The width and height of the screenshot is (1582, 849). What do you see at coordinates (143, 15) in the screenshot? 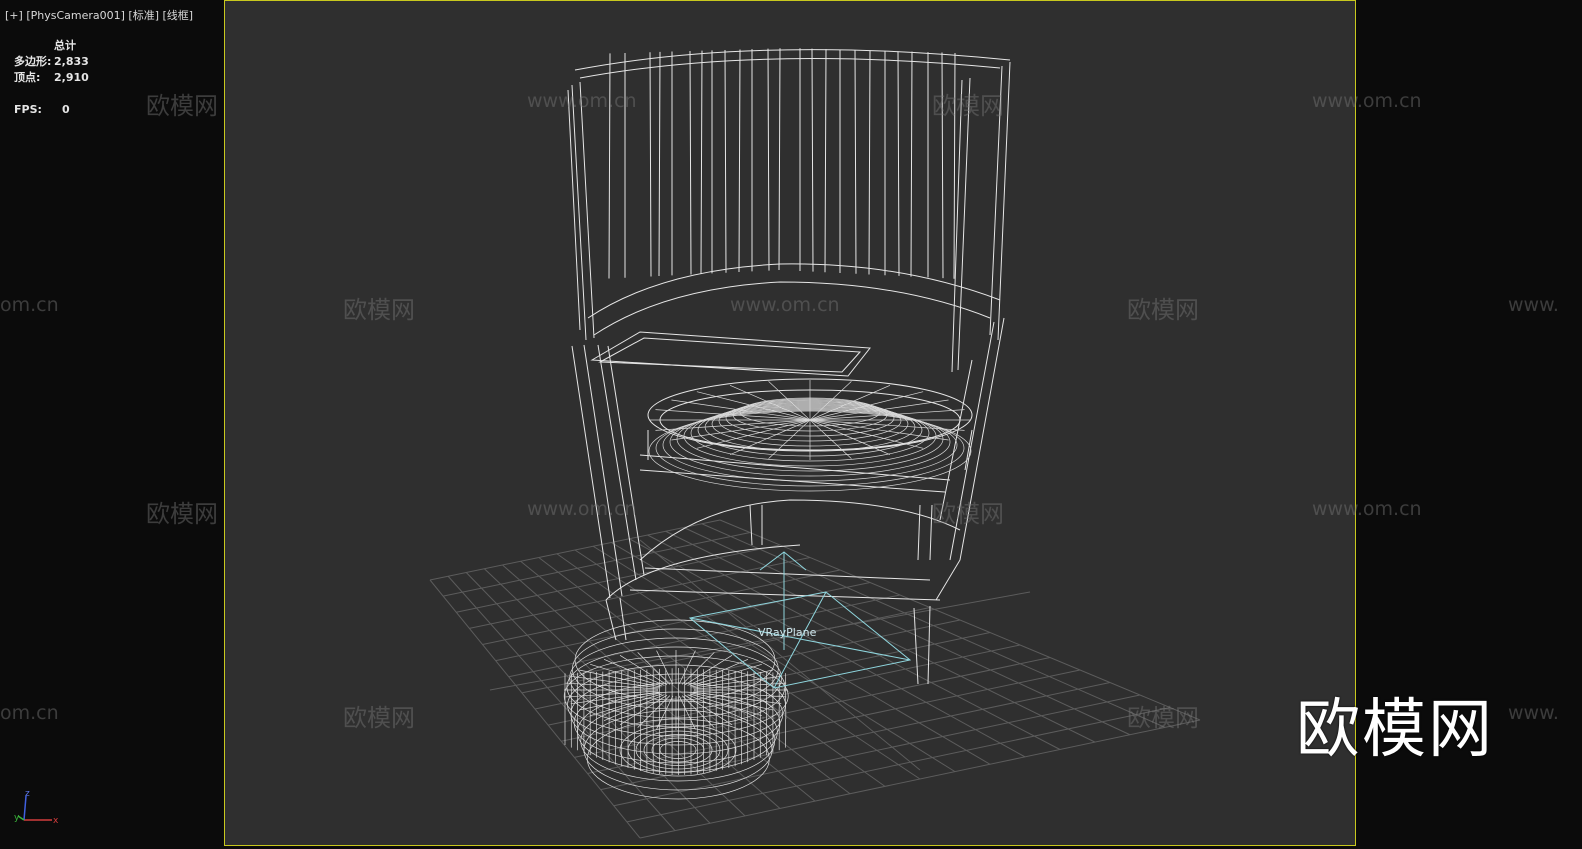
I see `viewport-shading-menu: [标准]` at bounding box center [143, 15].